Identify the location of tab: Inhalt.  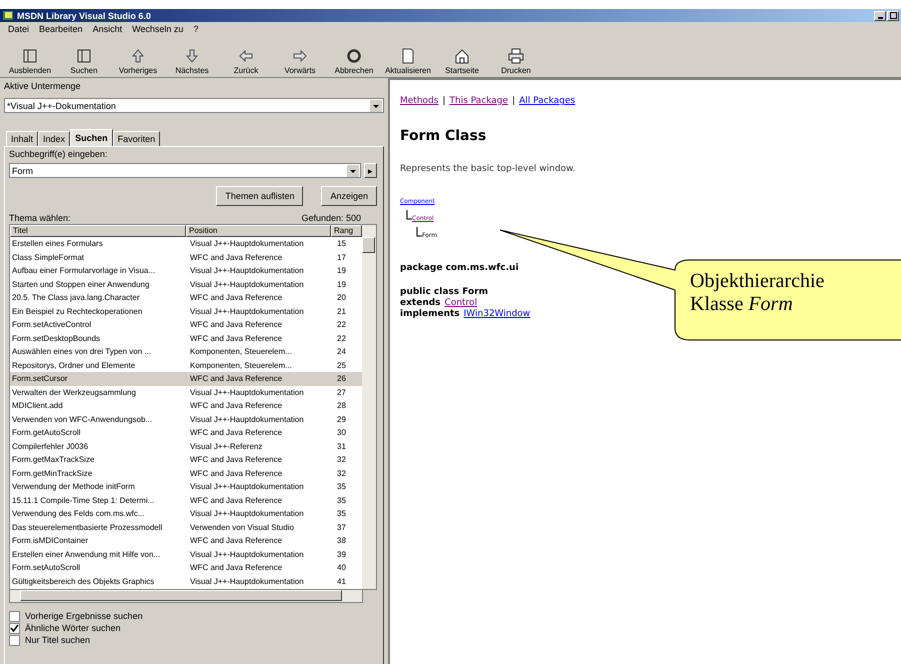
(22, 138).